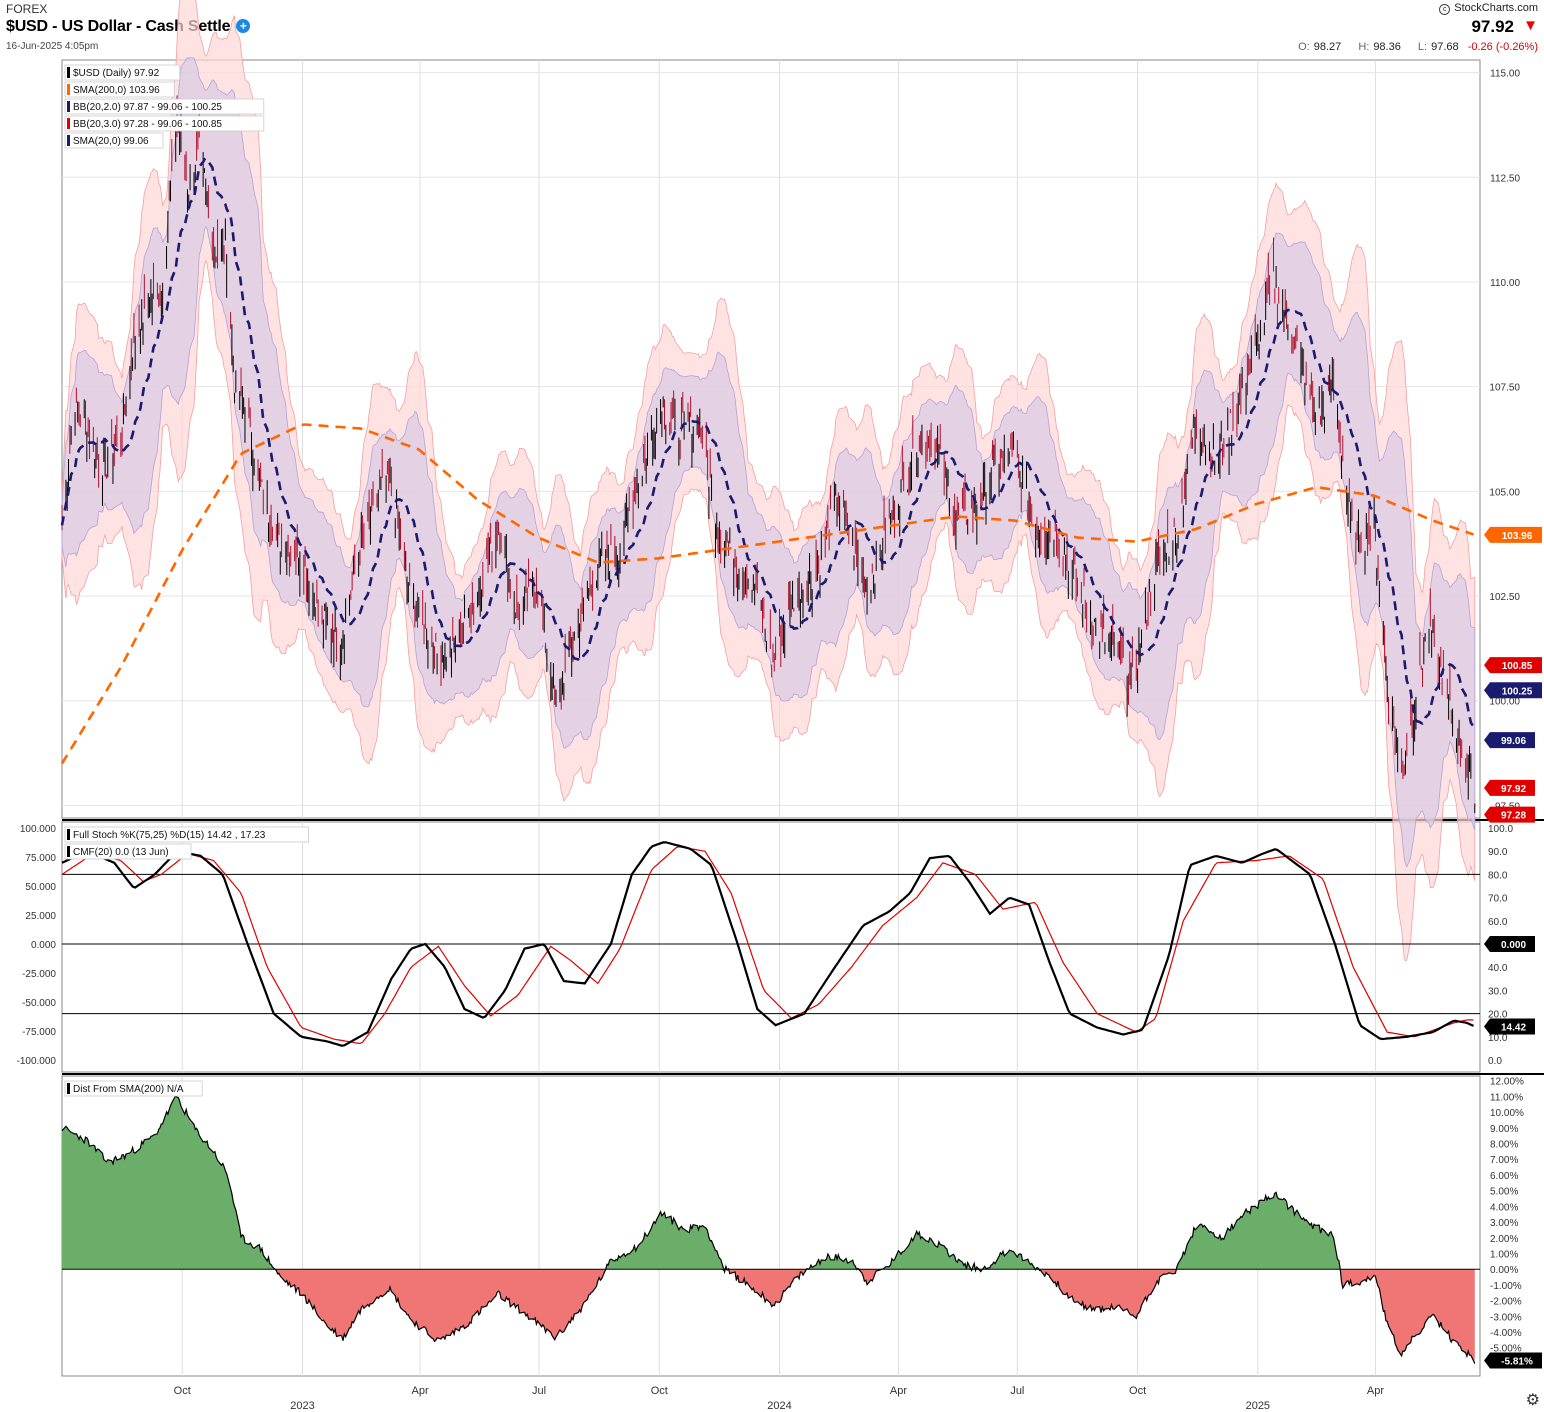  Describe the element at coordinates (1506, 1302) in the screenshot. I see `y-tick-label: -2.00%` at that location.